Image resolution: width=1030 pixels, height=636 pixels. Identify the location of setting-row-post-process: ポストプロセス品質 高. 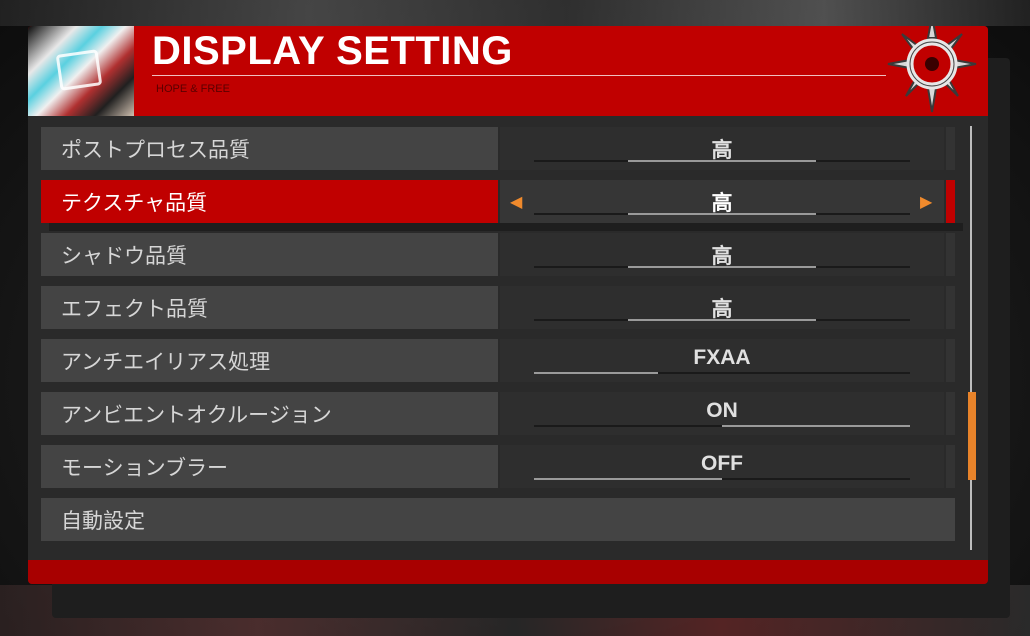
(498, 148).